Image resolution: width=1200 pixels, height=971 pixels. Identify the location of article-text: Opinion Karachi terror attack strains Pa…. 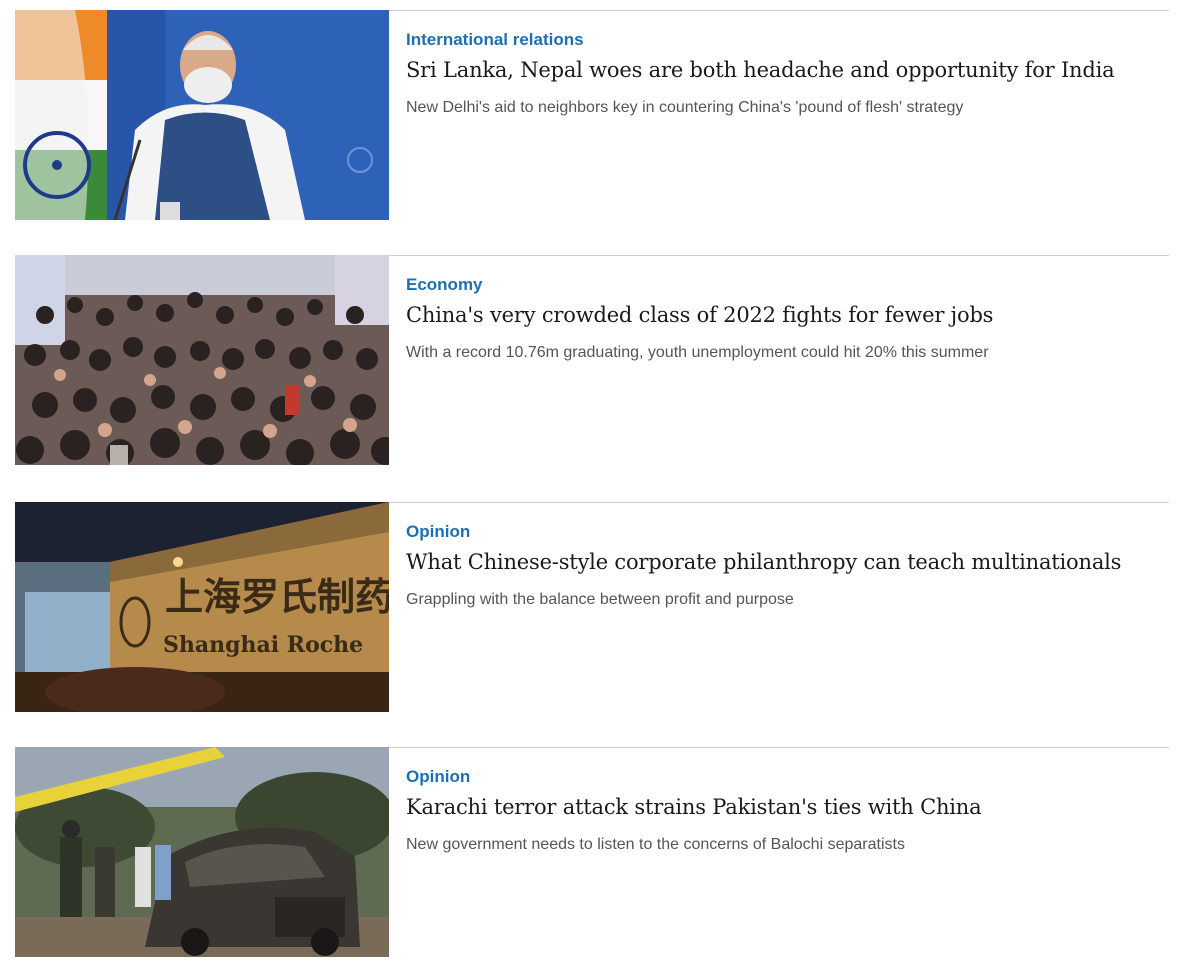
(787, 801).